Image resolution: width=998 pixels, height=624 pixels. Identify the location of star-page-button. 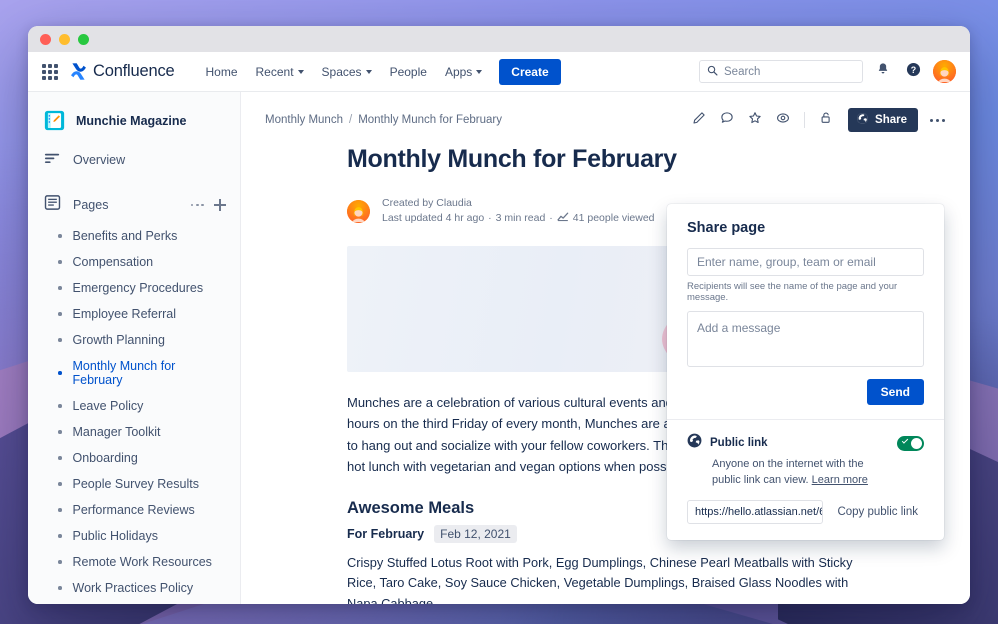
(755, 120).